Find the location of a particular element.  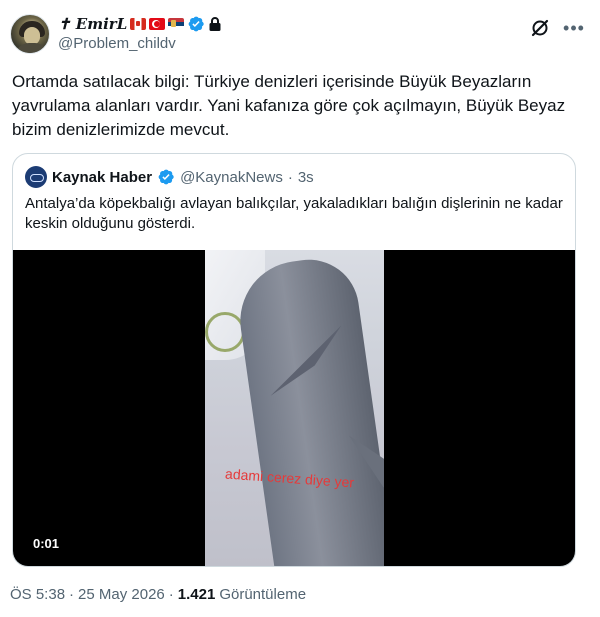

tweet-time: ÖS 5:38 is located at coordinates (37, 594).